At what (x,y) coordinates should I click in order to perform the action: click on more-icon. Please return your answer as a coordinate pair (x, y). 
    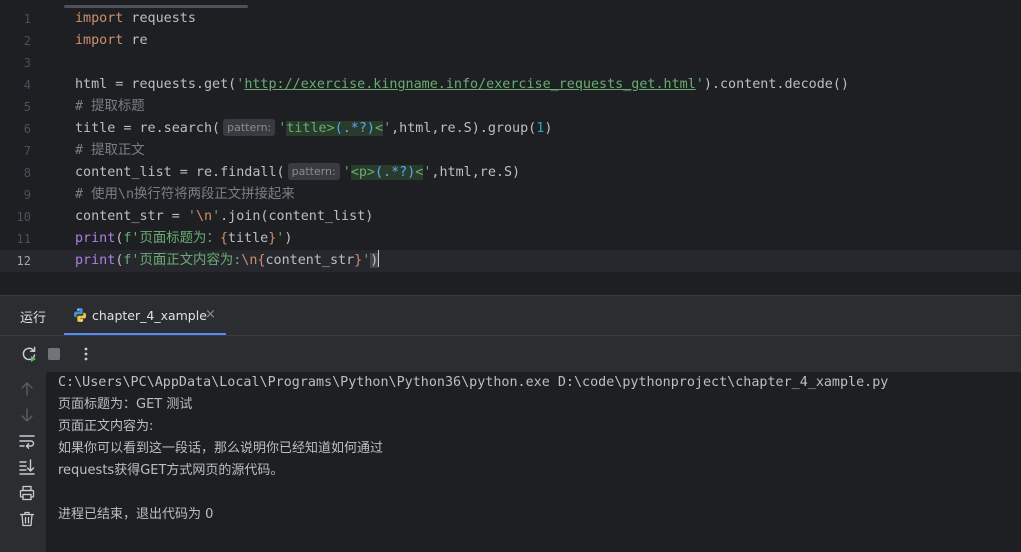
    Looking at the image, I should click on (86, 354).